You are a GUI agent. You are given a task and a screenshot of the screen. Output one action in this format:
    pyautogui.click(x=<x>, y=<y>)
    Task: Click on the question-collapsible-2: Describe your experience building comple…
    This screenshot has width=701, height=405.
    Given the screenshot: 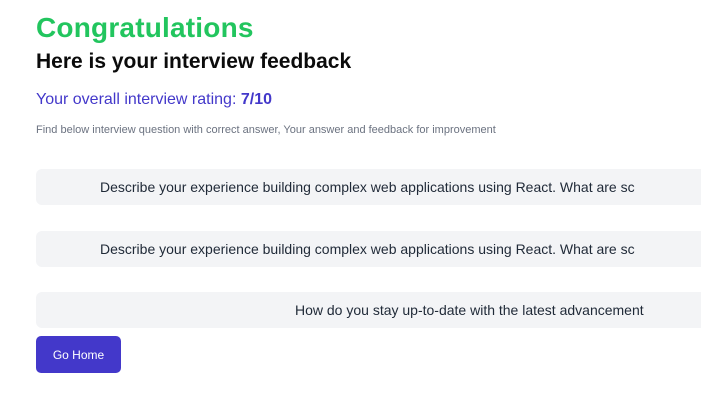 What is the action you would take?
    pyautogui.click(x=368, y=249)
    